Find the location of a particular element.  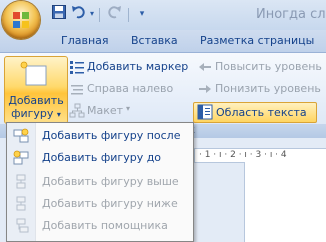

text-area-button: Область текста is located at coordinates (255, 112).